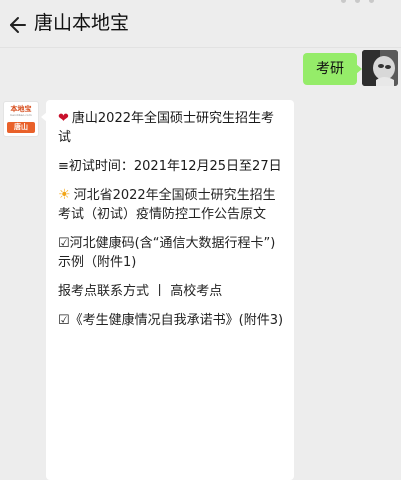  I want to click on avatar-logo-sub: bendibao.com, so click(21, 115).